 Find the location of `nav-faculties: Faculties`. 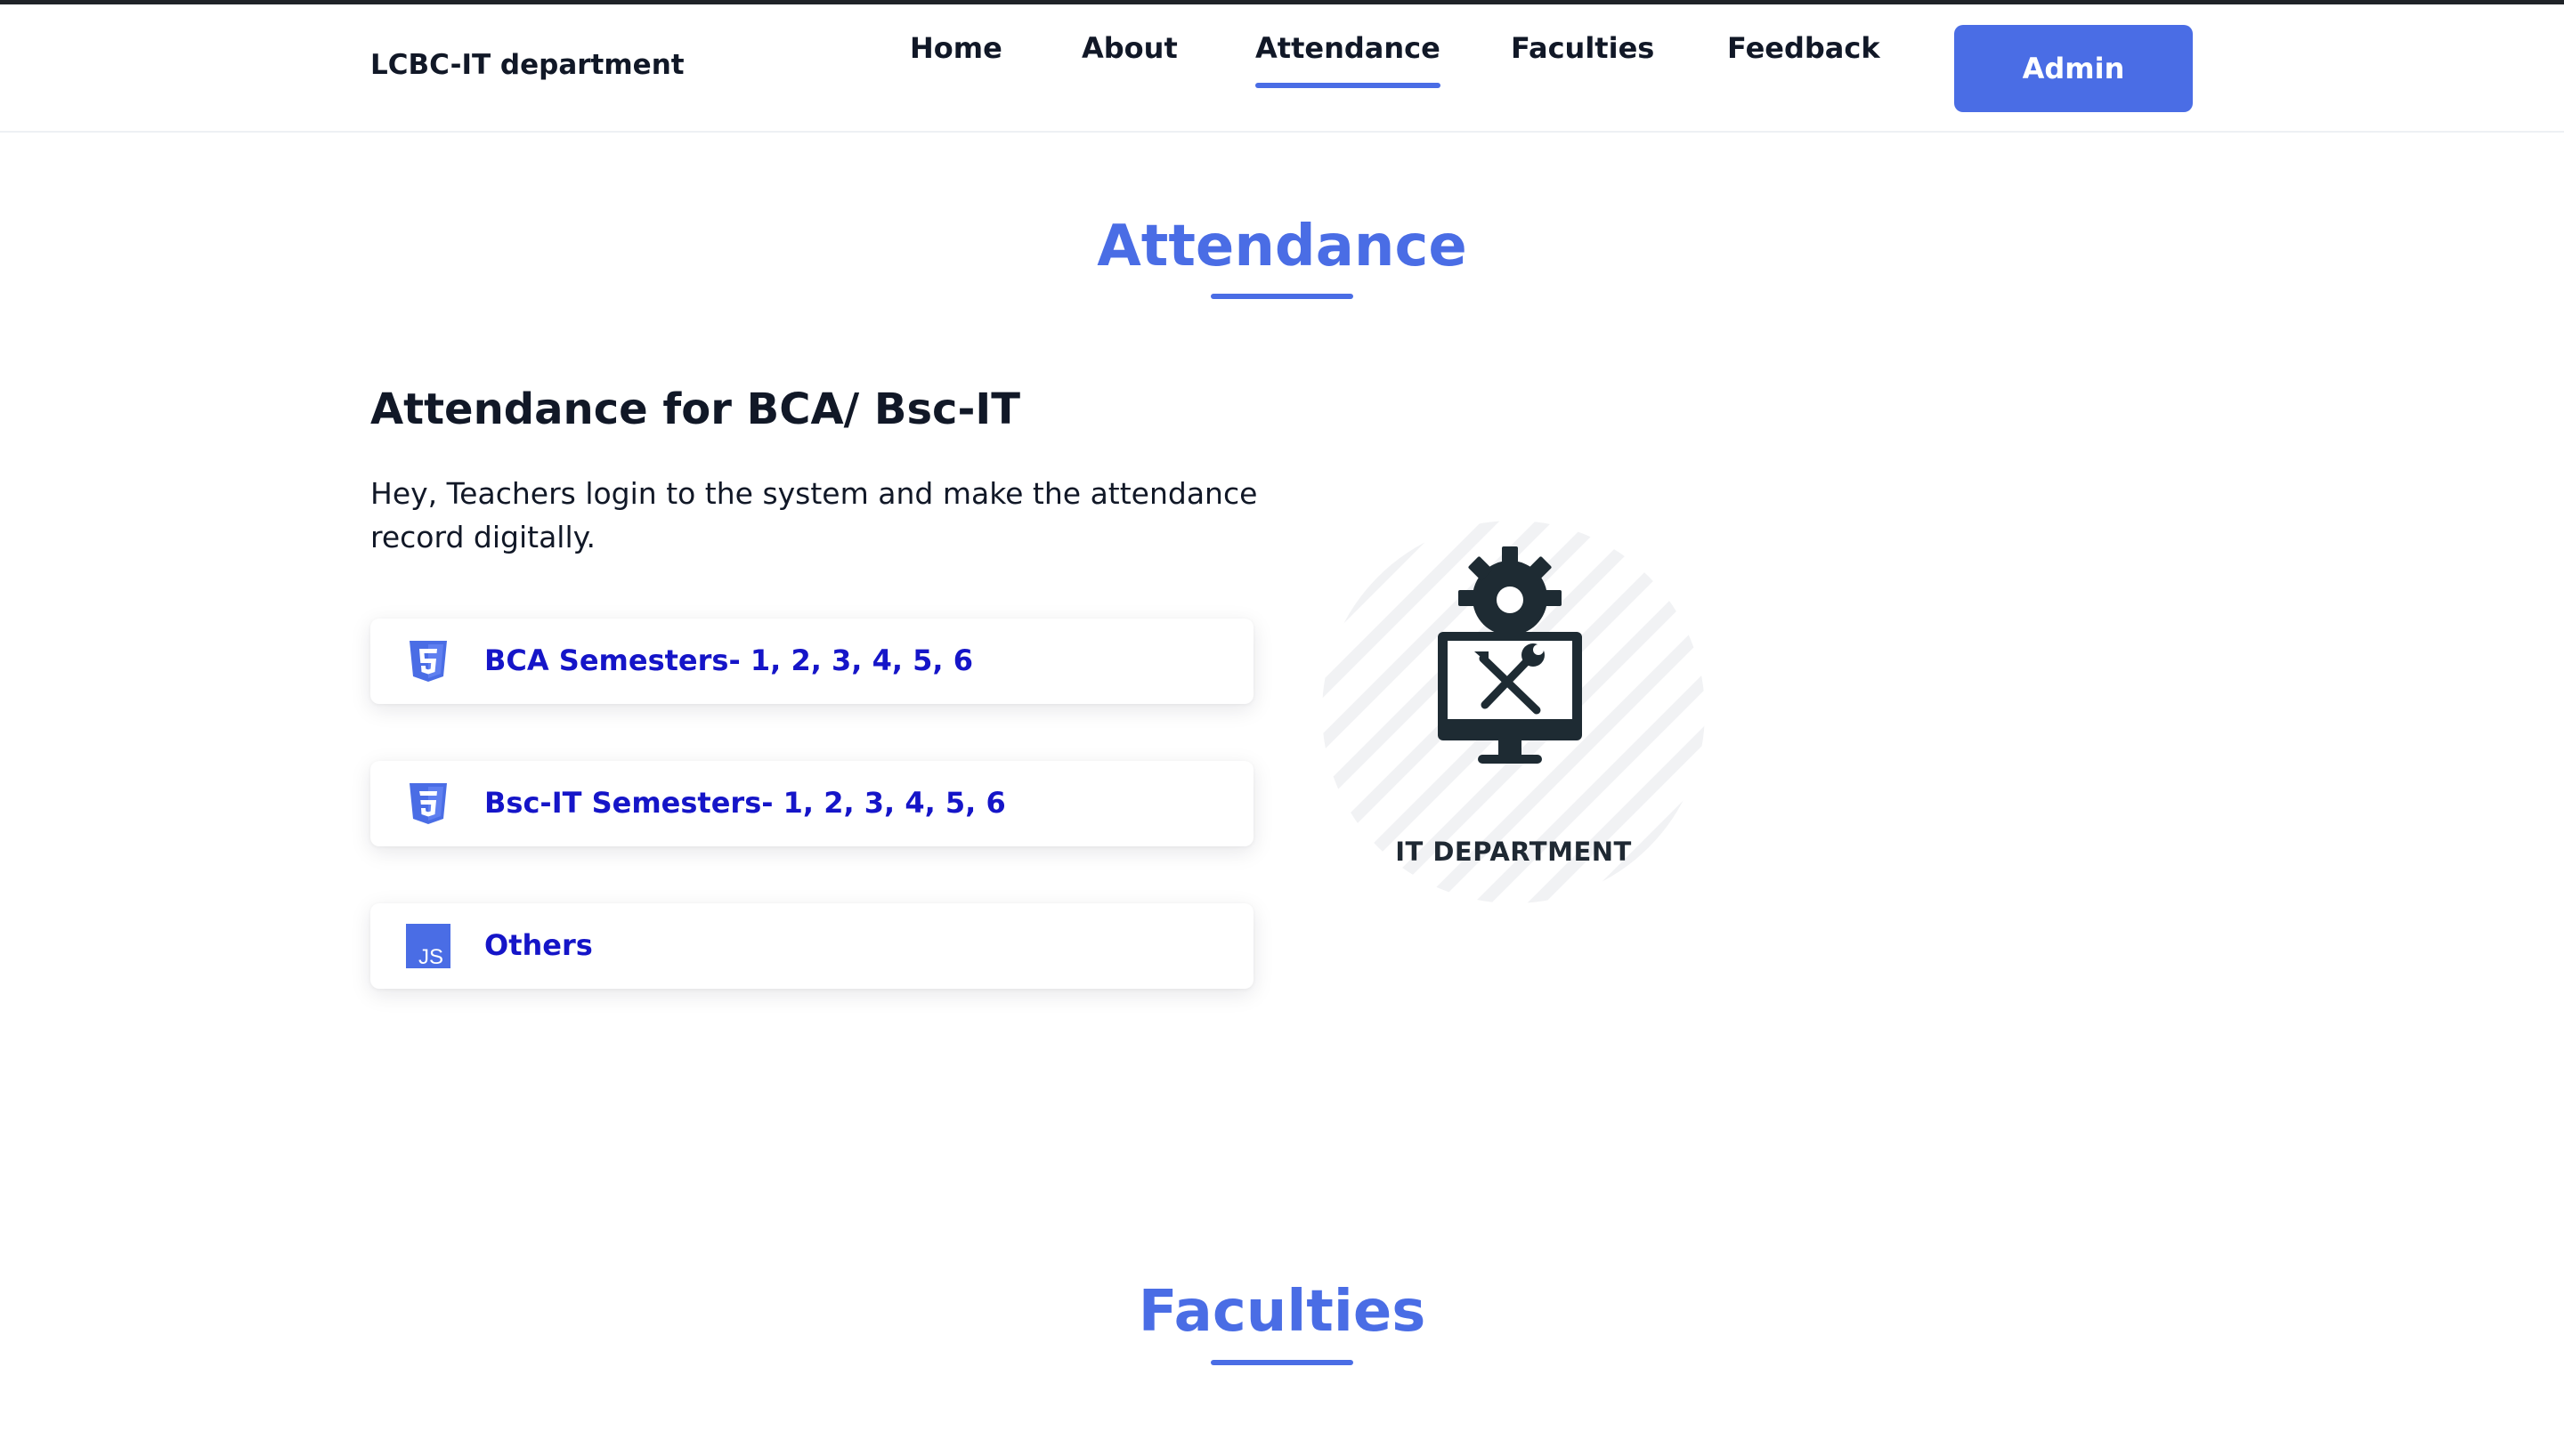

nav-faculties: Faculties is located at coordinates (1582, 48).